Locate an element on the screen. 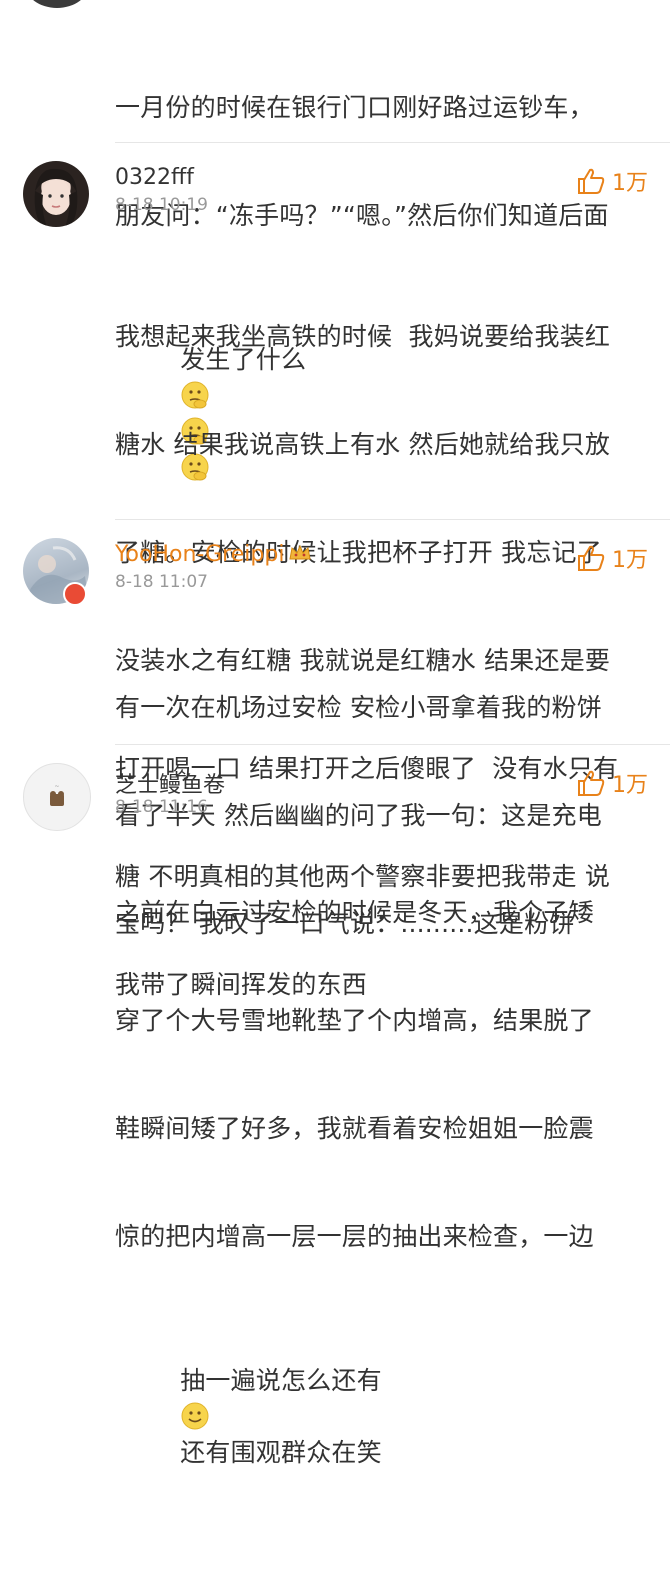 Image resolution: width=670 pixels, height=1579 pixels. timestamp: 8-18 11:16 is located at coordinates (161, 807).